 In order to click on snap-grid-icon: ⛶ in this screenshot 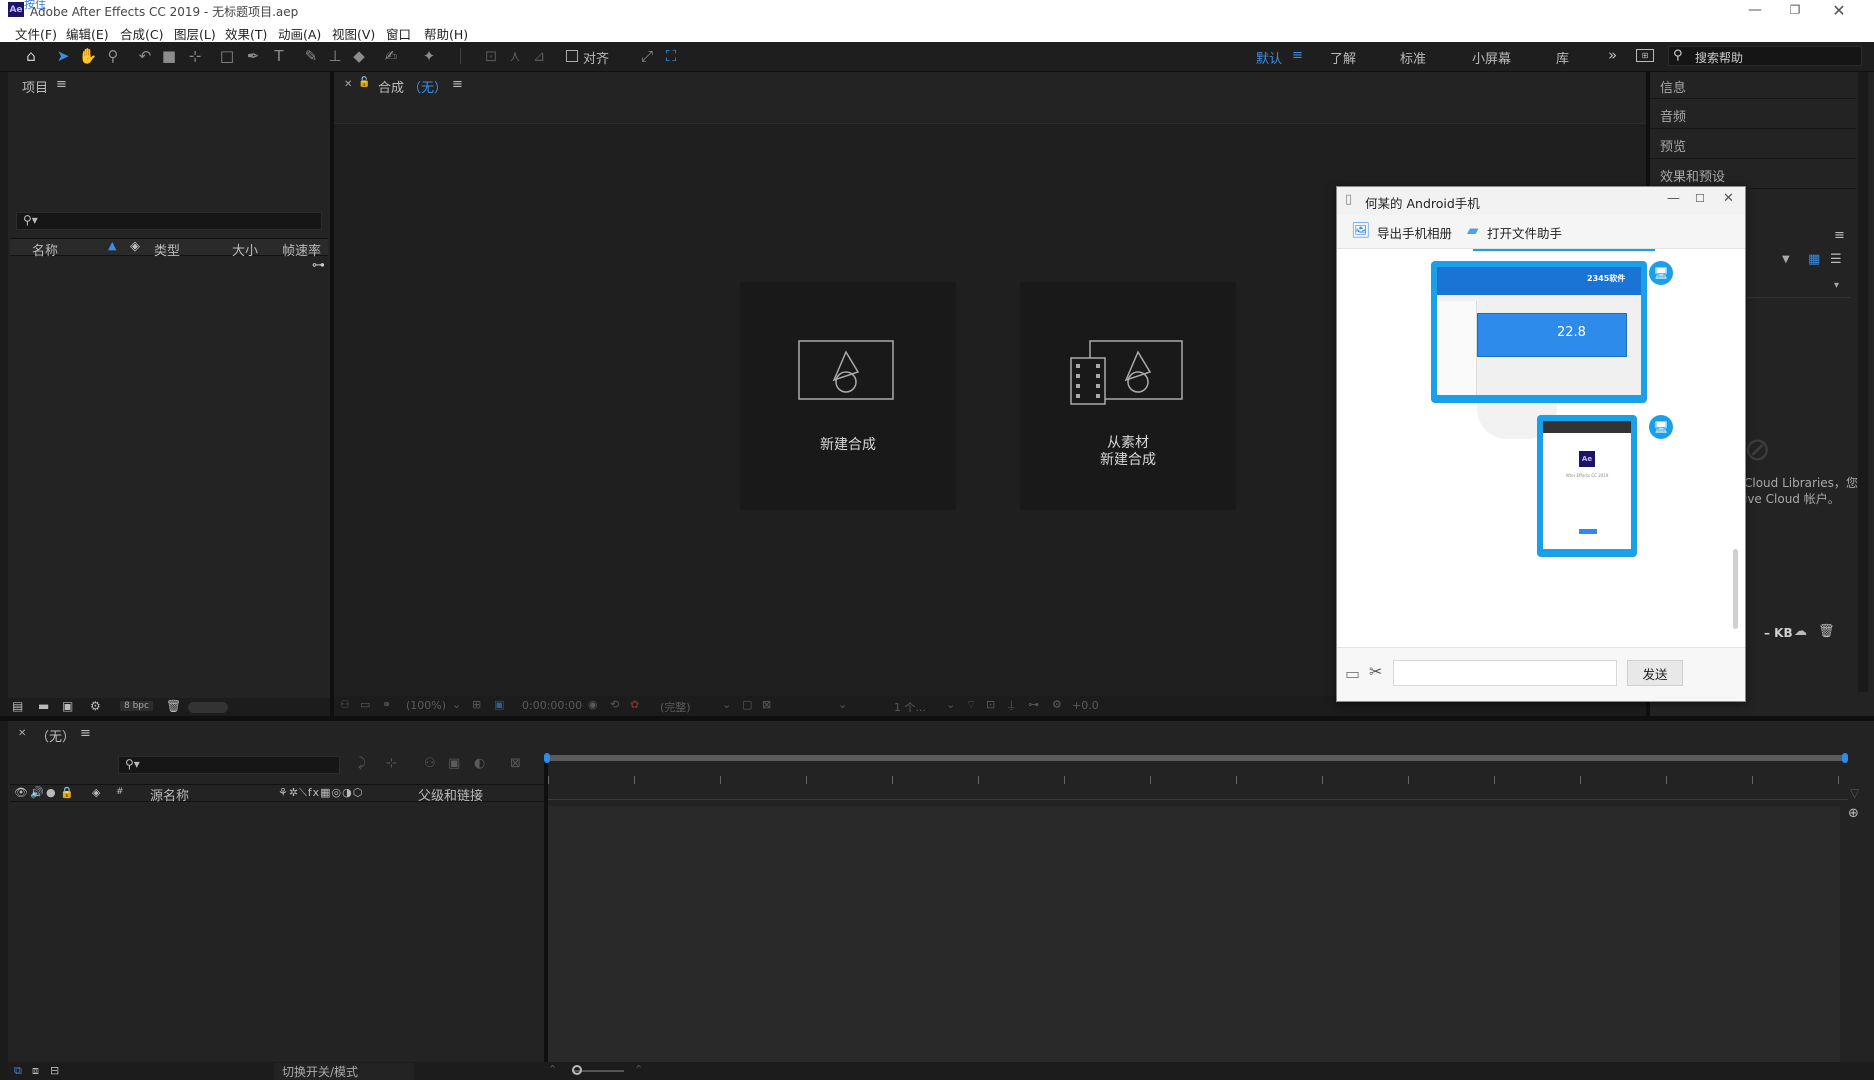, I will do `click(671, 56)`.